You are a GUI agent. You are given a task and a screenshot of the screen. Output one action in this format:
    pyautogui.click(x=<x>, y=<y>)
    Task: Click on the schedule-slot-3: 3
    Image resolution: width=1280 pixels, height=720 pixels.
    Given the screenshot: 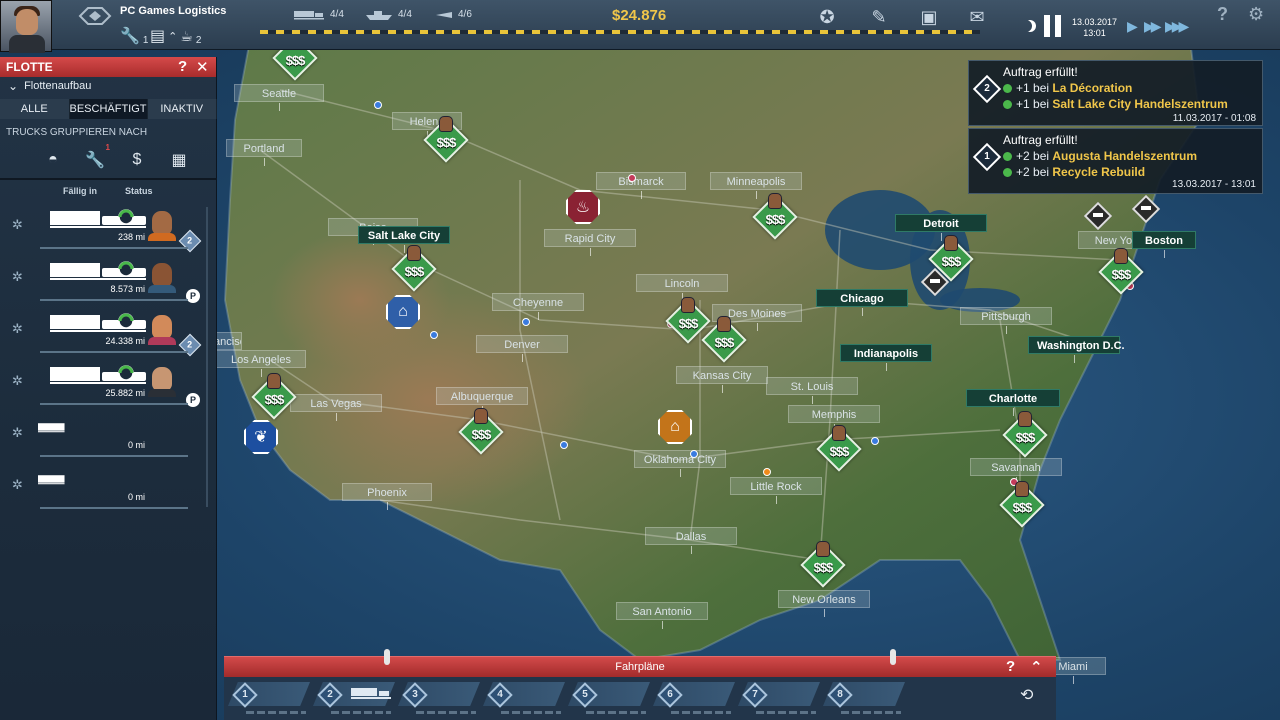 What is the action you would take?
    pyautogui.click(x=439, y=699)
    